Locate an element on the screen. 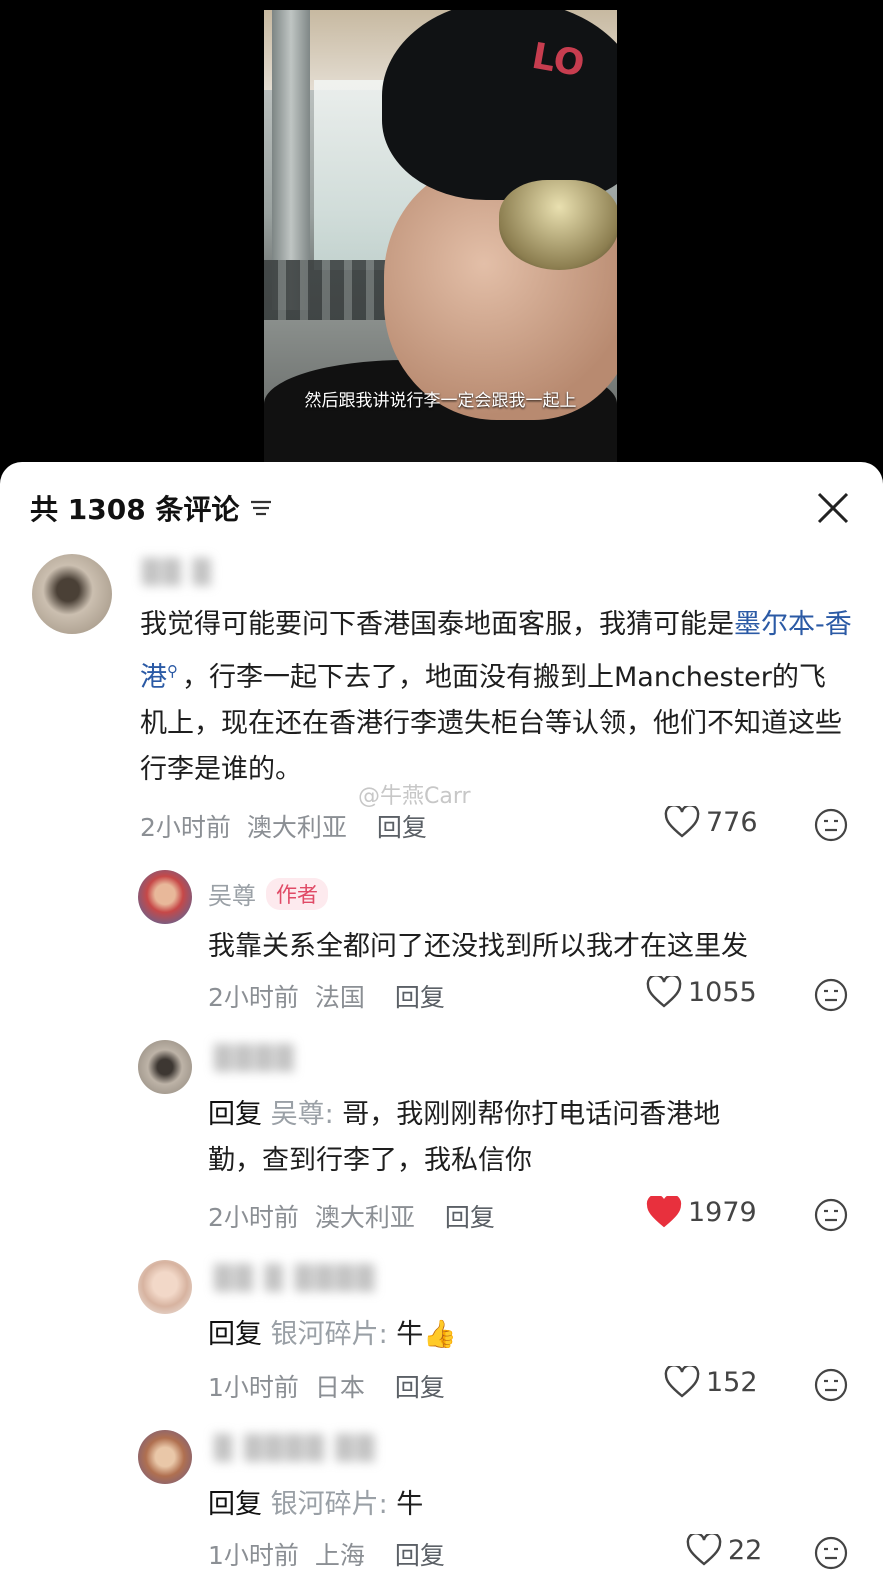  like-button: 152 is located at coordinates (711, 1382).